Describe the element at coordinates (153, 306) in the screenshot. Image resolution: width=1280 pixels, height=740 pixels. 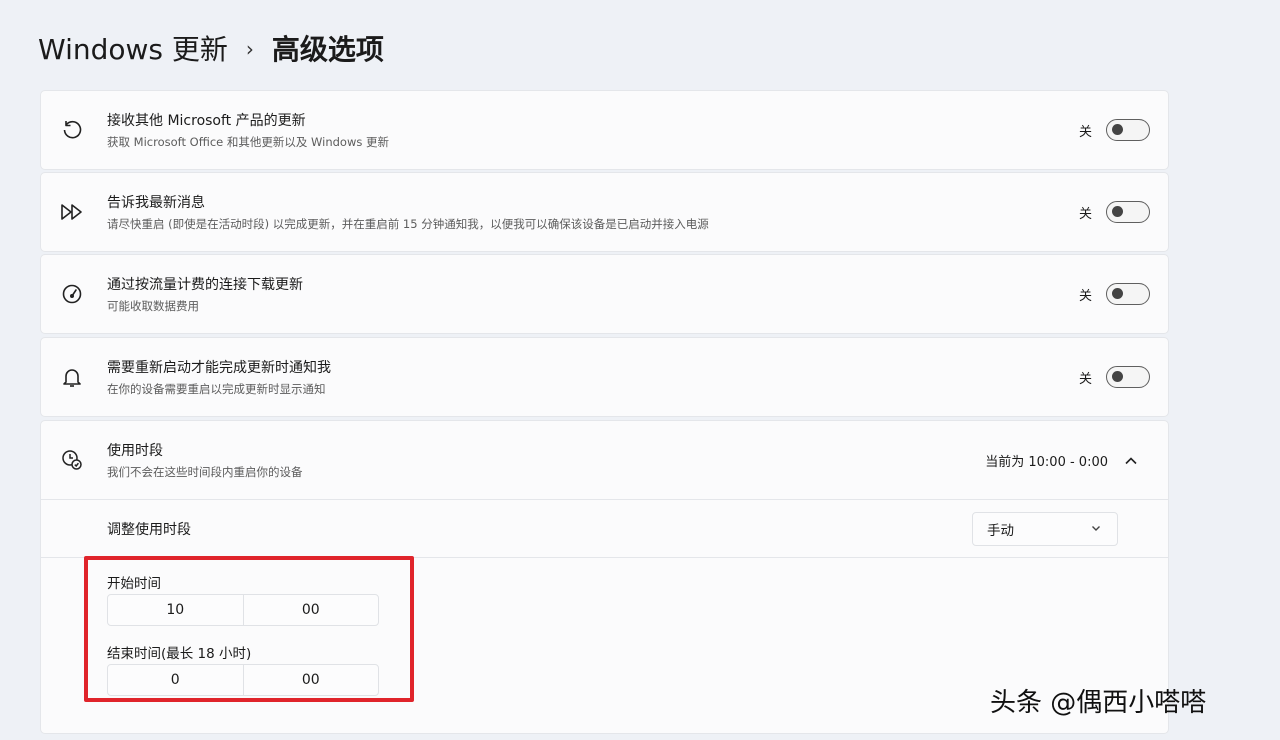
I see `setting-subtitle: 可能收取数据费用` at that location.